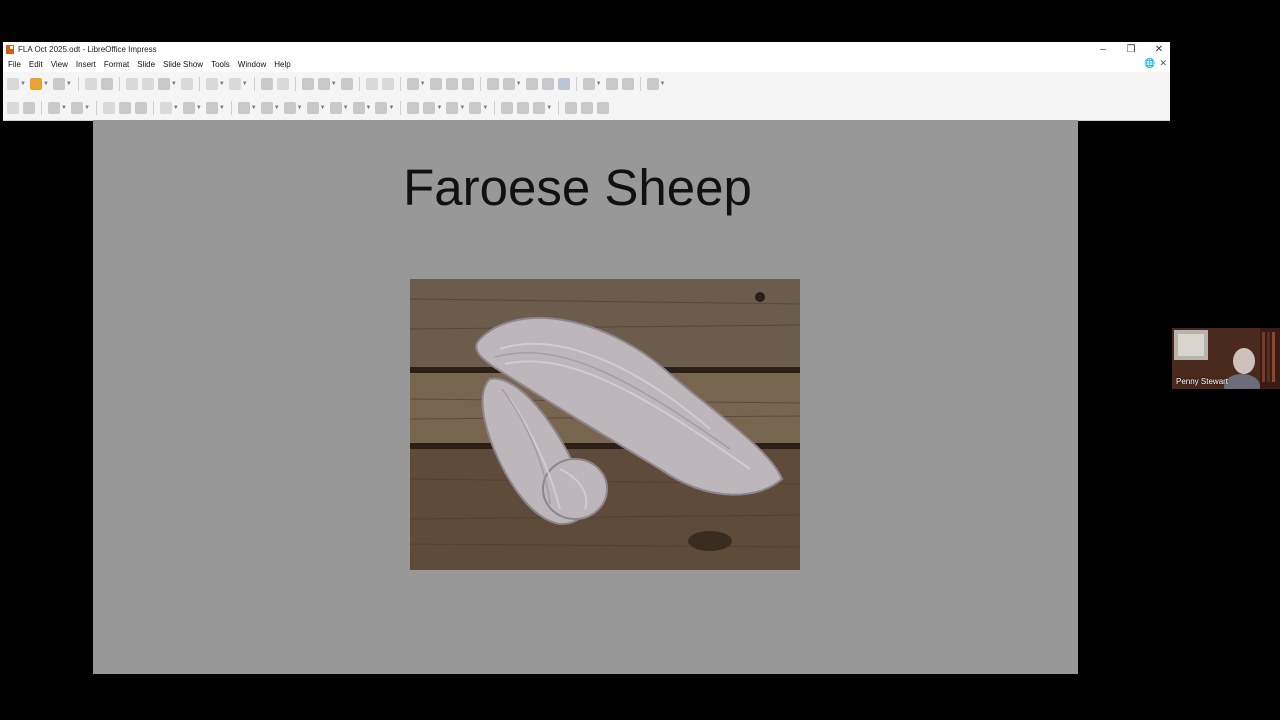 This screenshot has height=720, width=1280. I want to click on crop-icon, so click(523, 108).